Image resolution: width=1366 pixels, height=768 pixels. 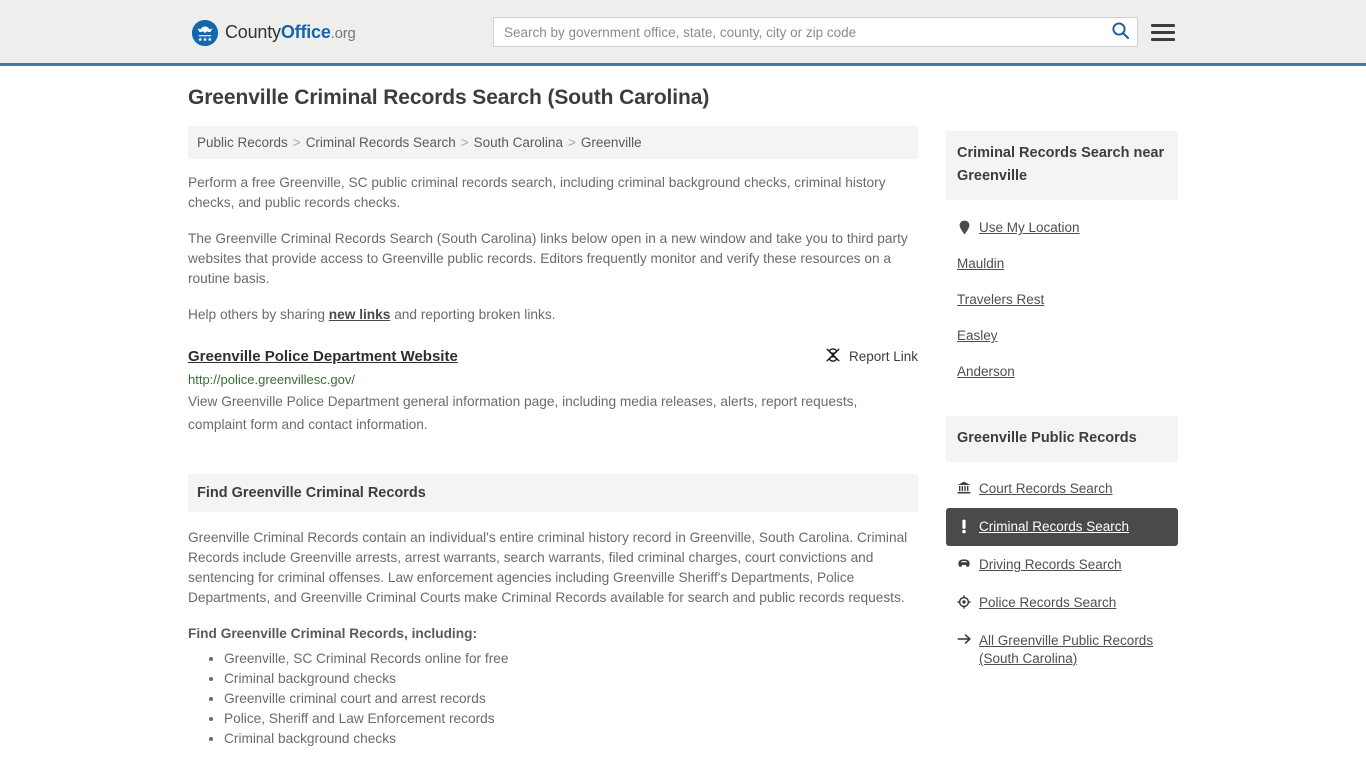 I want to click on sidebar-nearby-header: Criminal Records Search near Greenville, so click(x=1062, y=165).